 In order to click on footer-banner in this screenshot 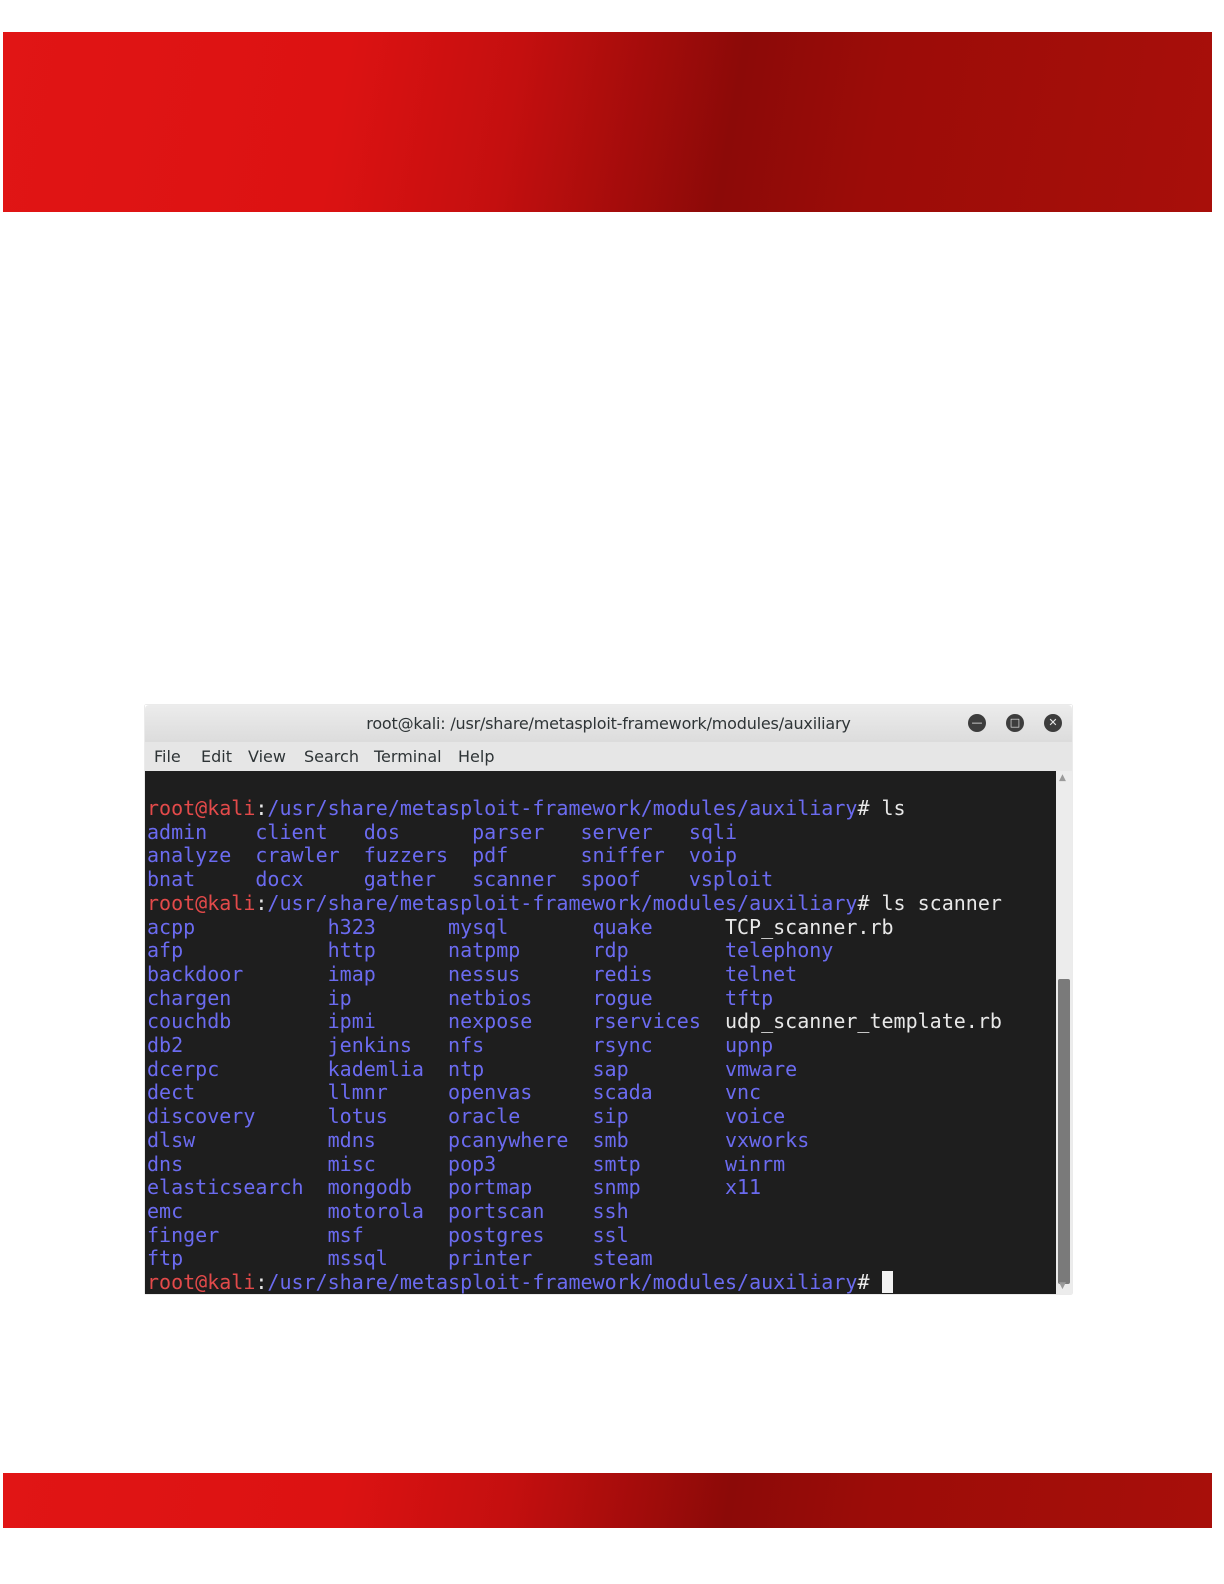, I will do `click(607, 1500)`.